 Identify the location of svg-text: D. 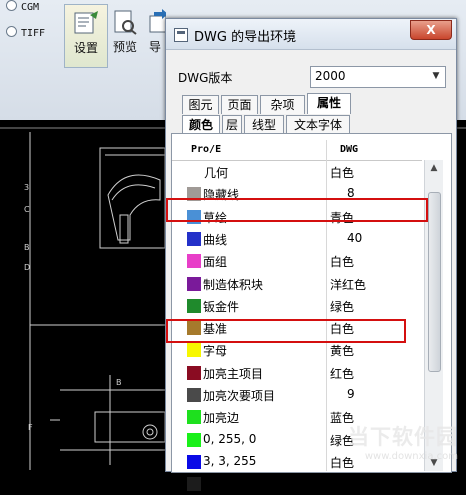
(27, 267).